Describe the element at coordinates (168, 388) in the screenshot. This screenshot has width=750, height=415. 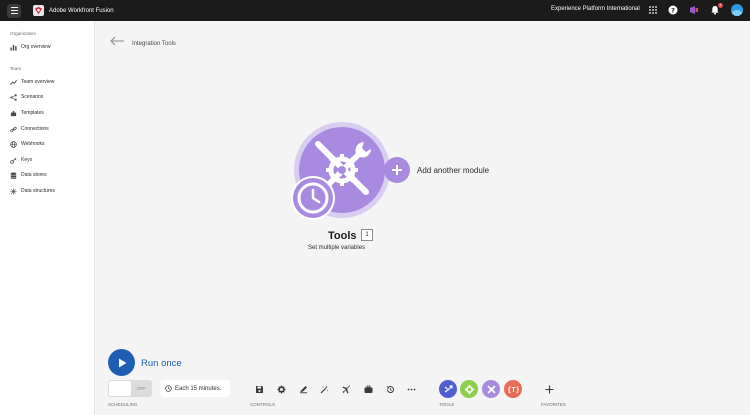
I see `clock-icon` at that location.